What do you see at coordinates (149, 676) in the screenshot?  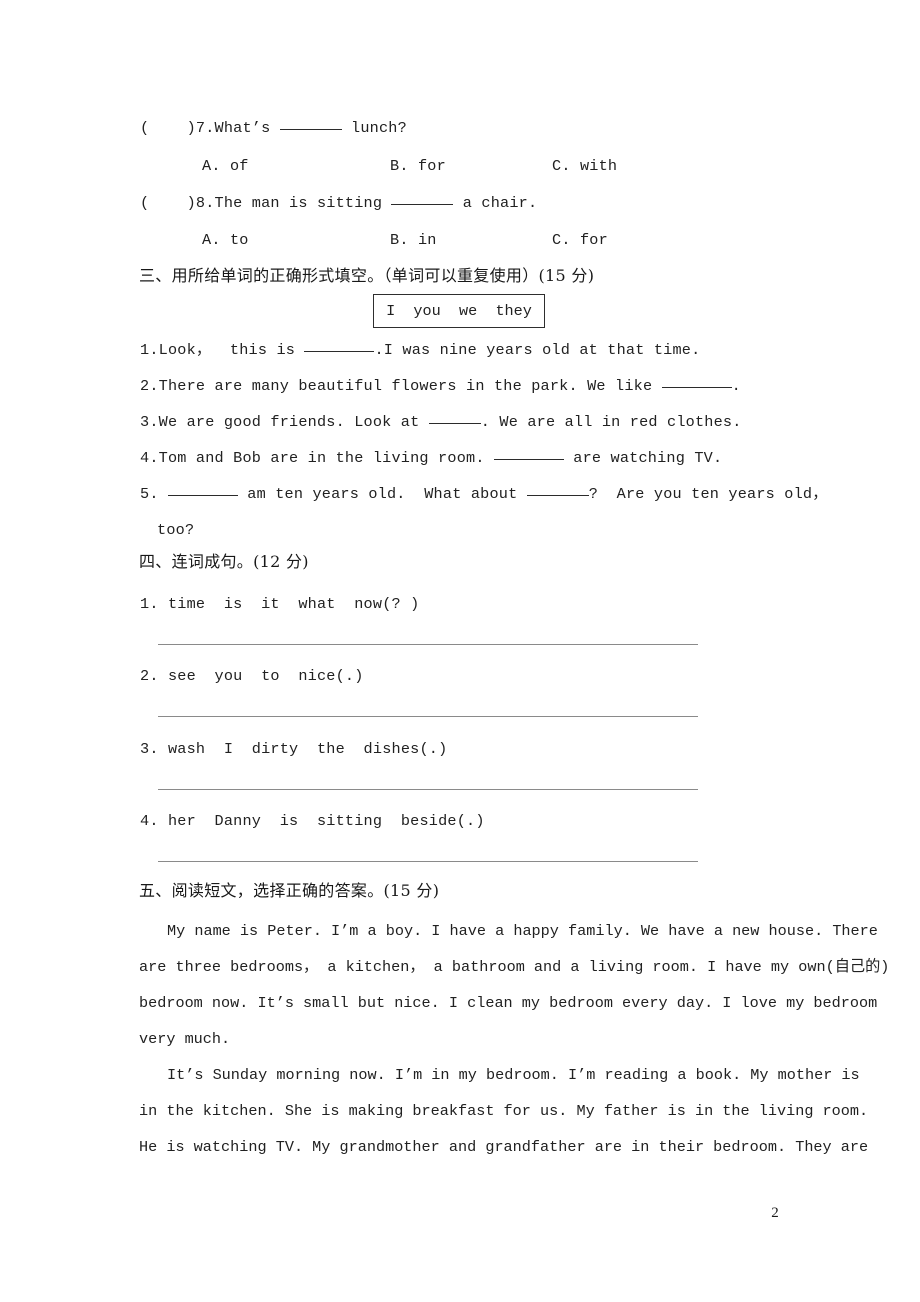 I see `reorder-item-2-number: 2.` at bounding box center [149, 676].